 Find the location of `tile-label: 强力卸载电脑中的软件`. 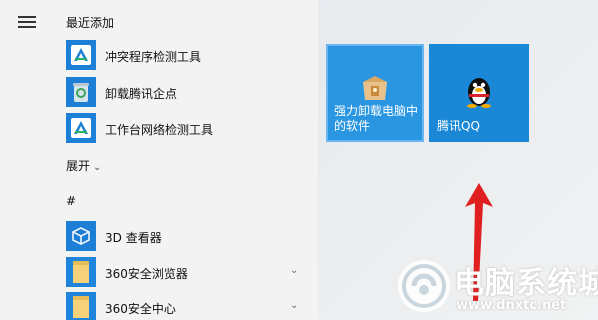

tile-label: 强力卸载电脑中的软件 is located at coordinates (376, 118).